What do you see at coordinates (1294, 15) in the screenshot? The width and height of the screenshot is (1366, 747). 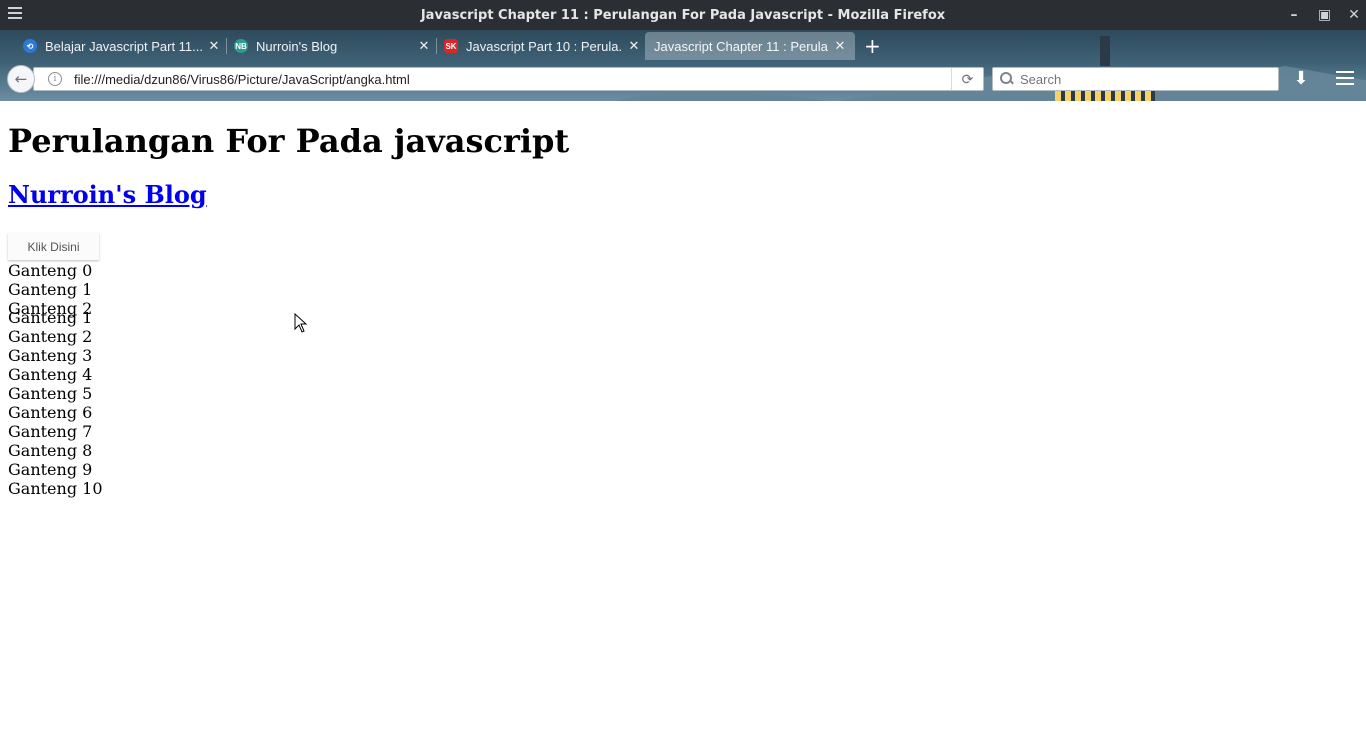 I see `minimize-icon: –` at bounding box center [1294, 15].